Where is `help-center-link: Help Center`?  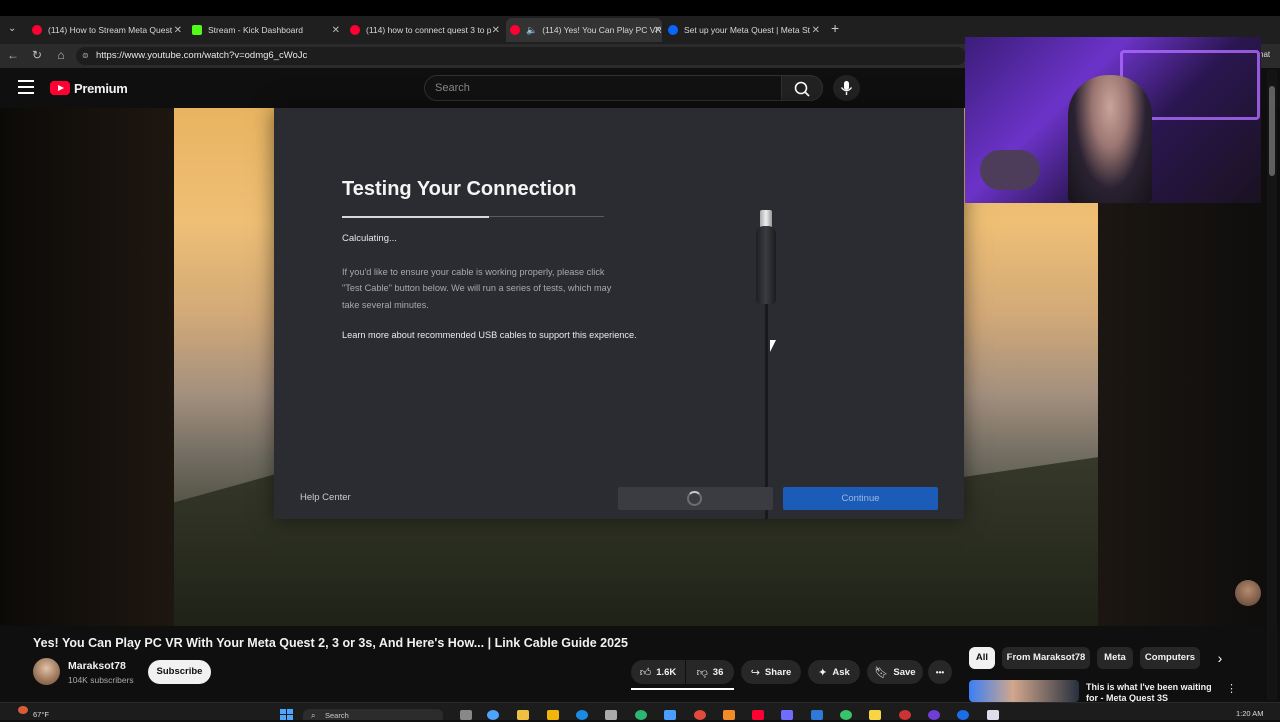 help-center-link: Help Center is located at coordinates (325, 497).